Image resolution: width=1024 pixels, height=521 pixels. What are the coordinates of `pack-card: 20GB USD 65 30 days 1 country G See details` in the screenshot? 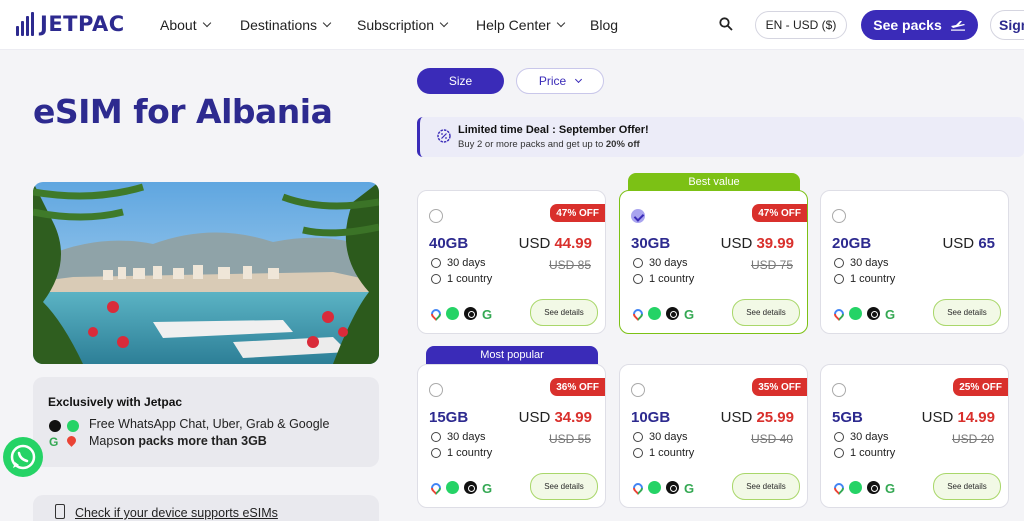 It's located at (914, 262).